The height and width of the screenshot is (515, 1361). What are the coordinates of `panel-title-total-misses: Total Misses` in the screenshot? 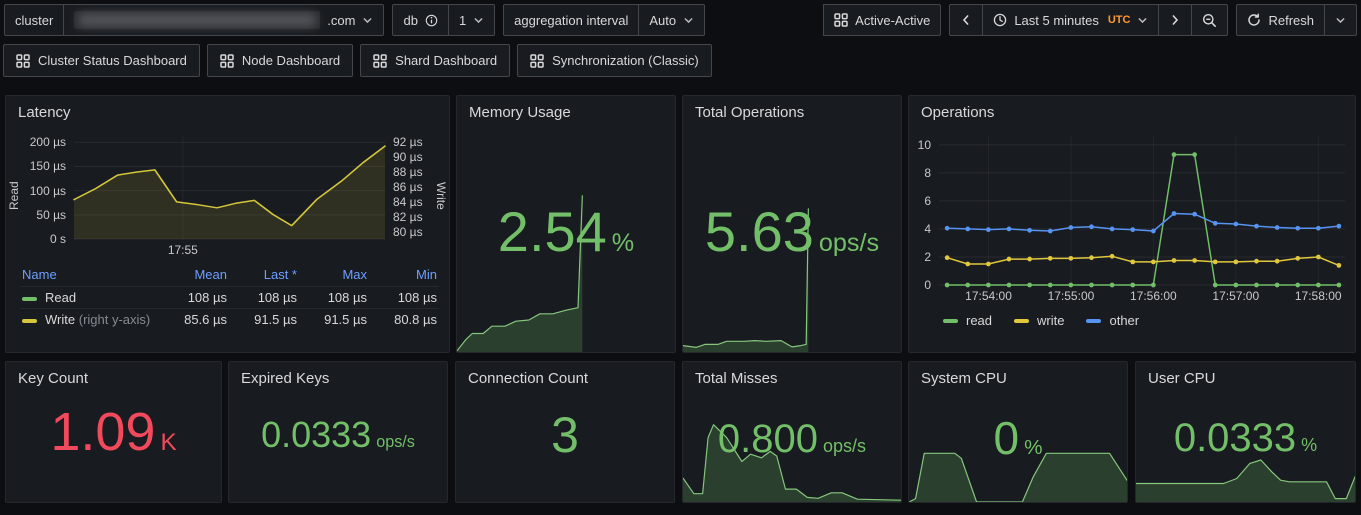 It's located at (792, 374).